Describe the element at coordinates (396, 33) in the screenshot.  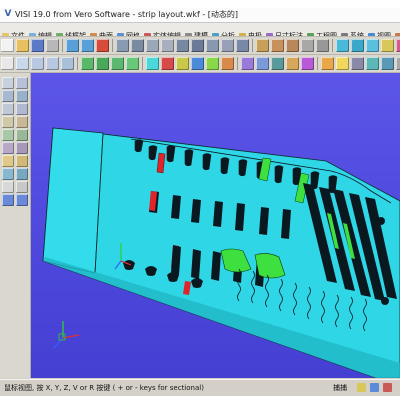
I see `menu-item: 加工` at that location.